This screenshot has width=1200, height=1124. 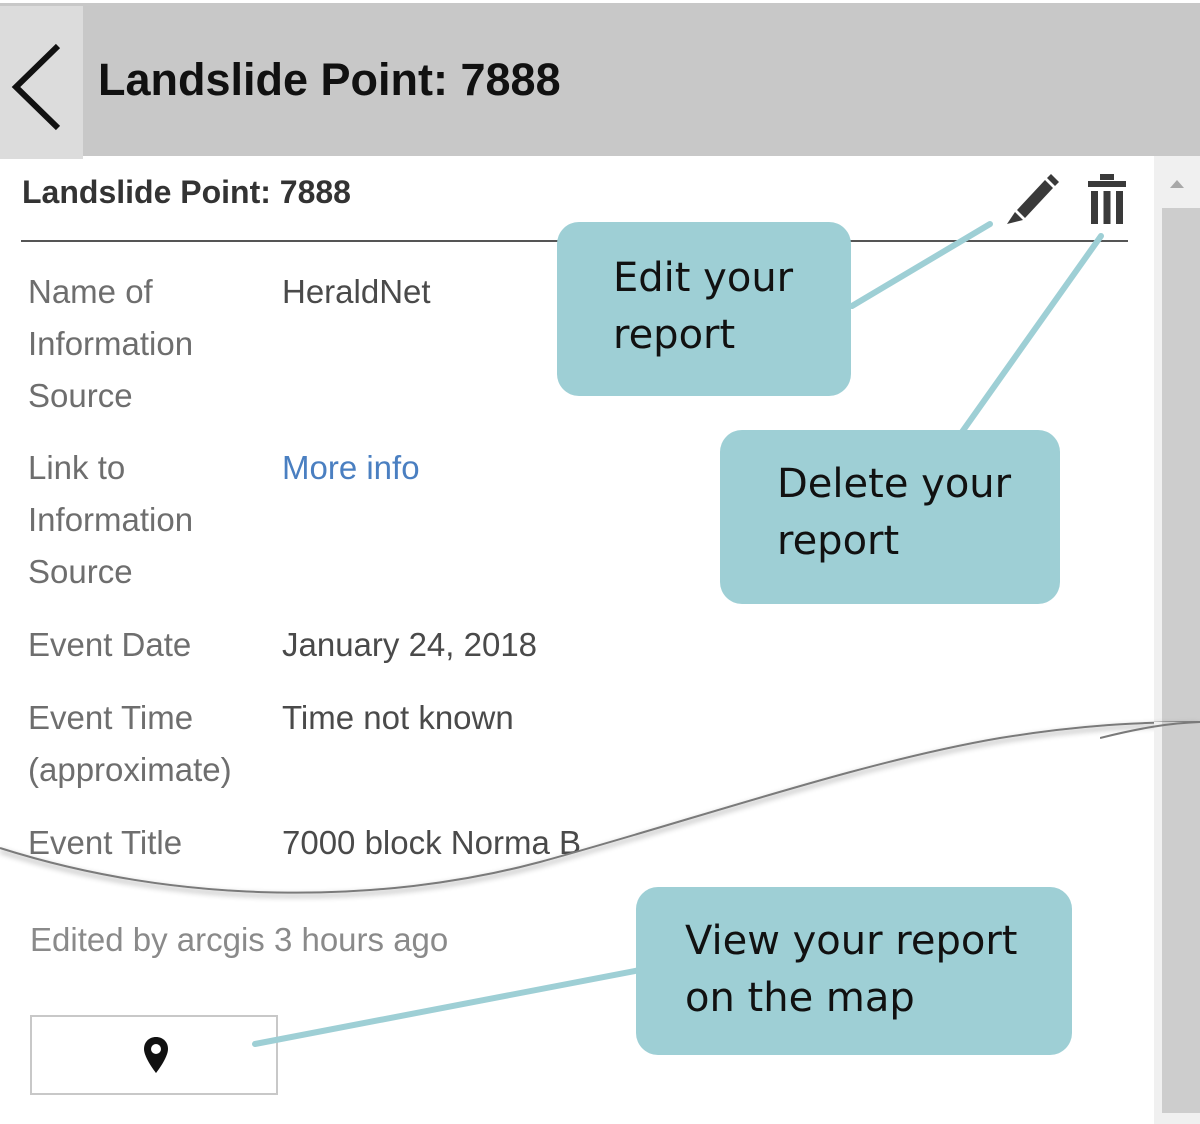 I want to click on torn-edge-right-end, so click(x=1150, y=730).